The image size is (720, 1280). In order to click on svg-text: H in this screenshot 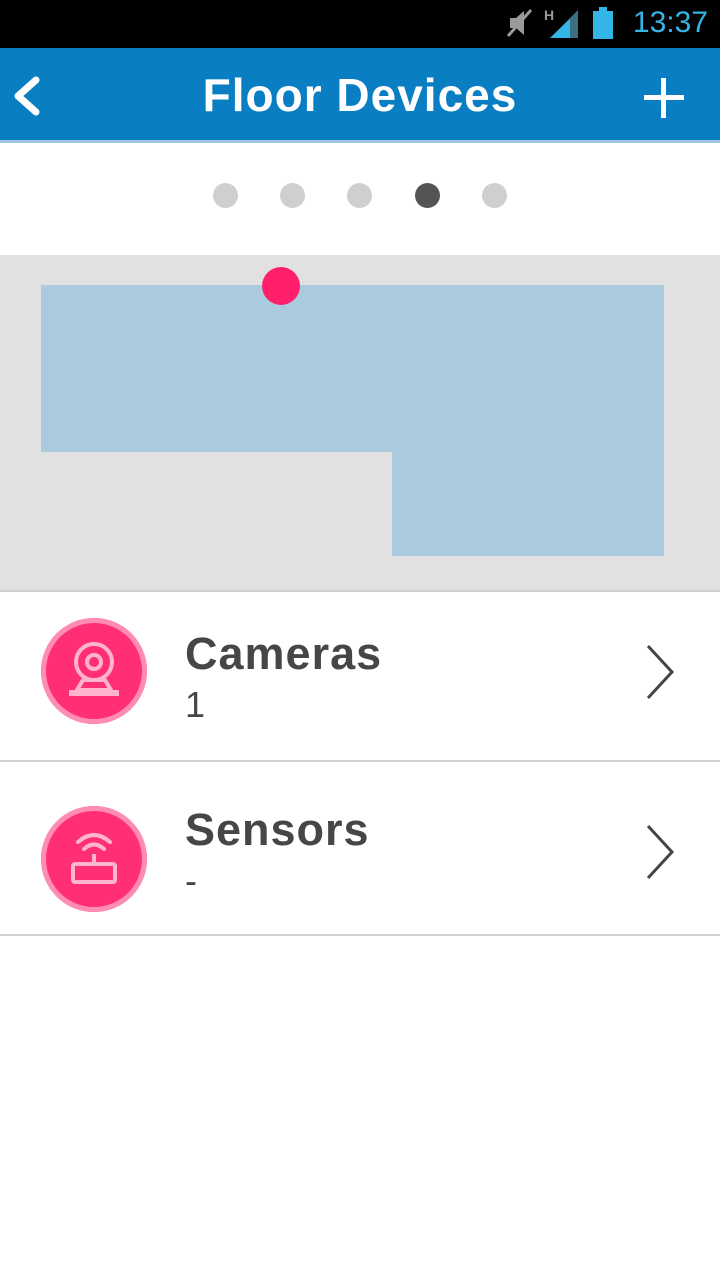, I will do `click(549, 15)`.